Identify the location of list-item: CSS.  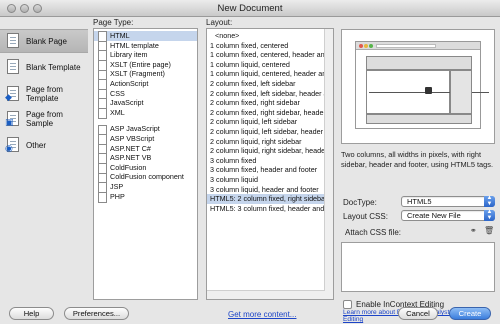
(145, 94).